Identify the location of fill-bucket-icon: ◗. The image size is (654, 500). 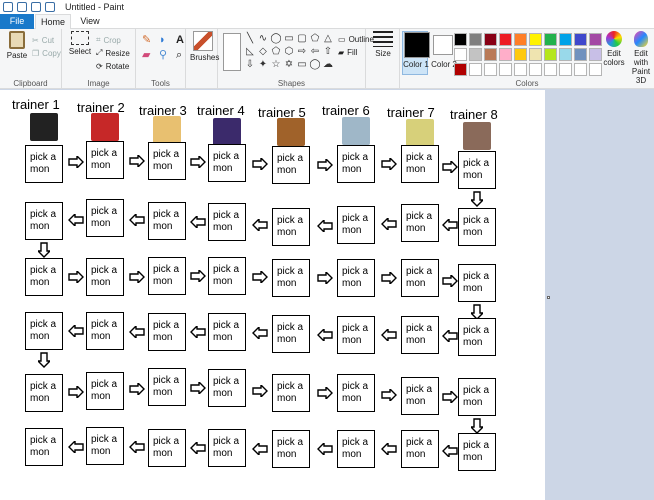
(165, 40).